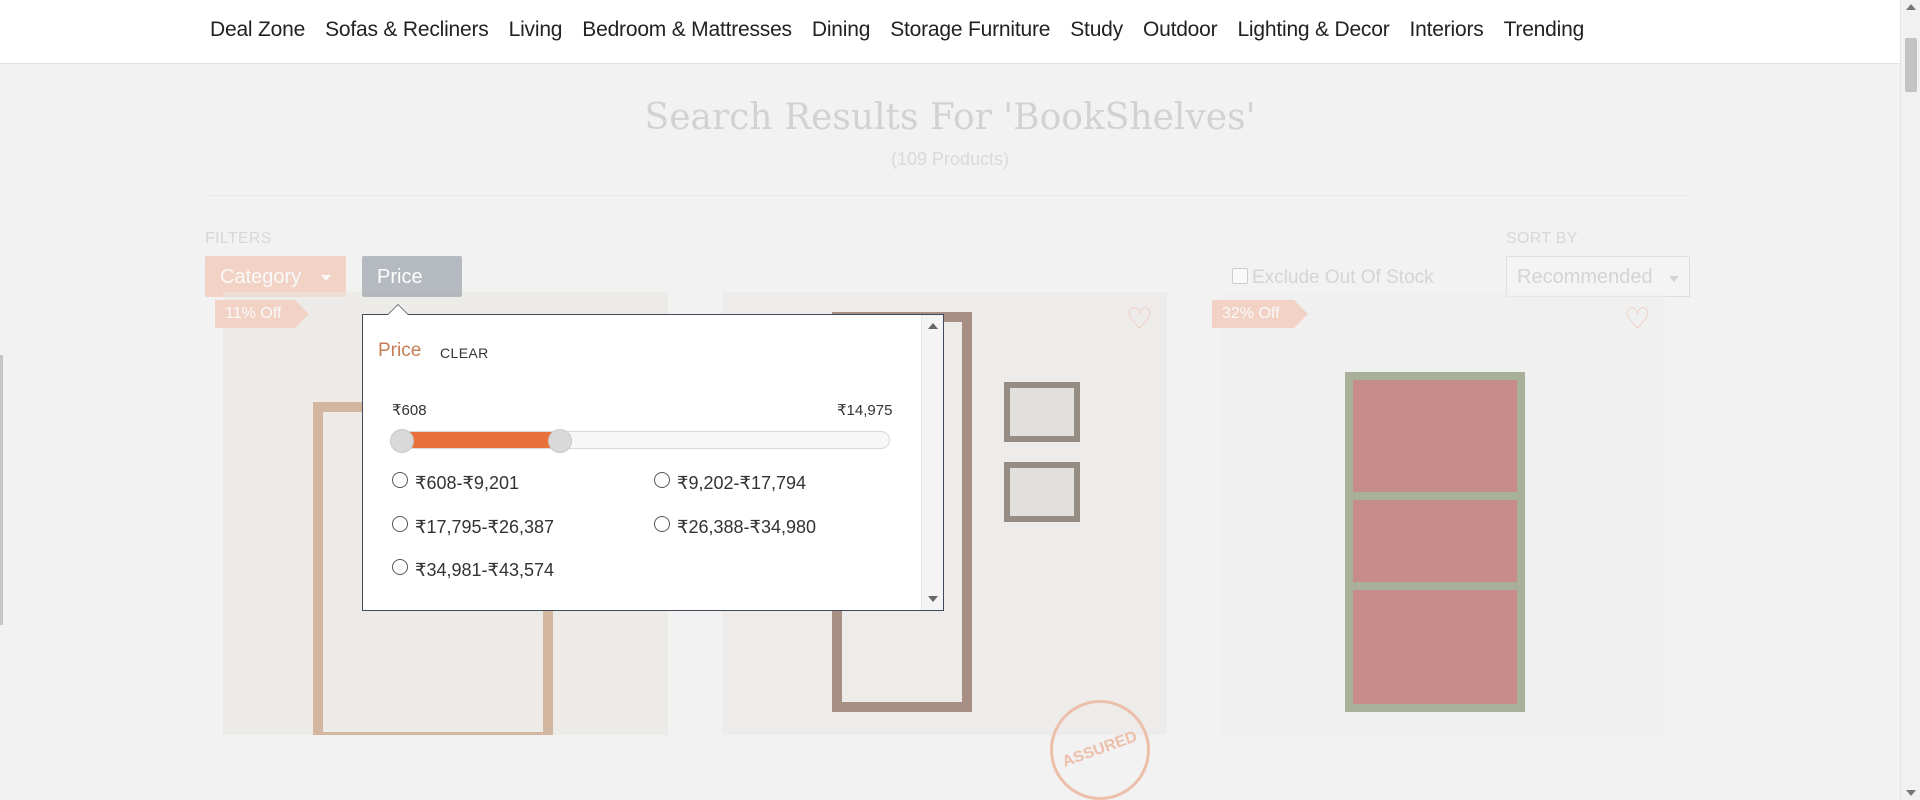 The width and height of the screenshot is (1920, 800). What do you see at coordinates (1180, 30) in the screenshot?
I see `nav-item-outdoor: Outdoor` at bounding box center [1180, 30].